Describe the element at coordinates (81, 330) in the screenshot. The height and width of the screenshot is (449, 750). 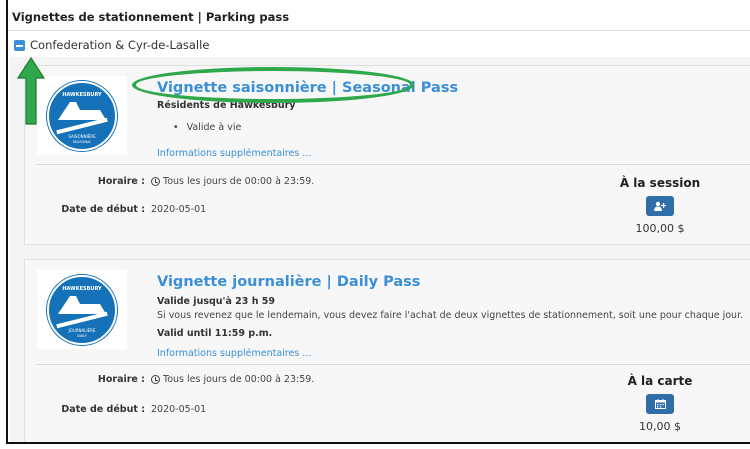
I see `badge-line1: JOURNALIÈRE` at that location.